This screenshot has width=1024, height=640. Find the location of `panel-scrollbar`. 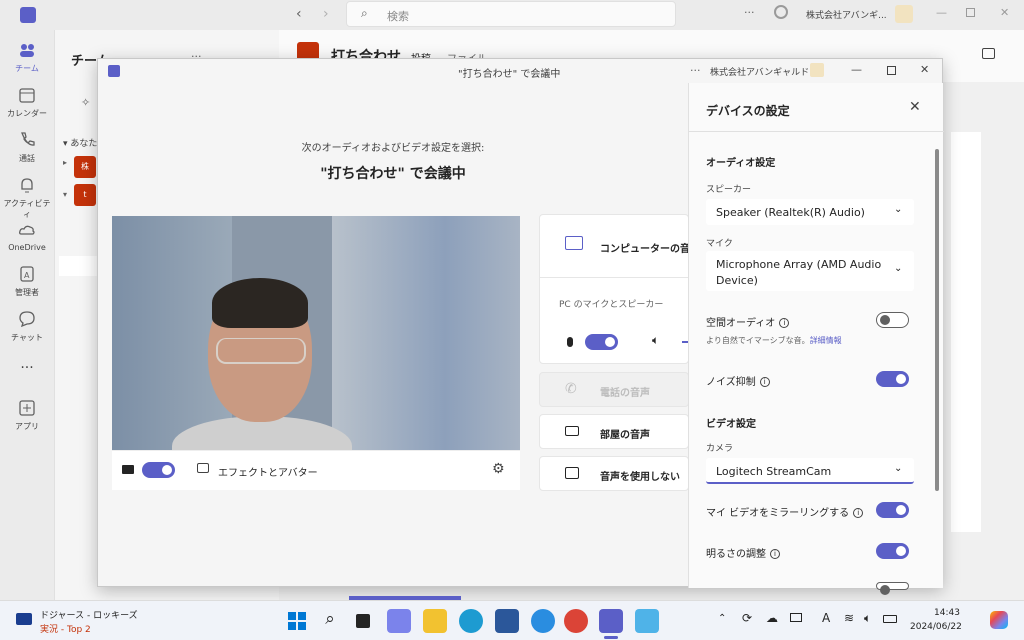

panel-scrollbar is located at coordinates (937, 320).